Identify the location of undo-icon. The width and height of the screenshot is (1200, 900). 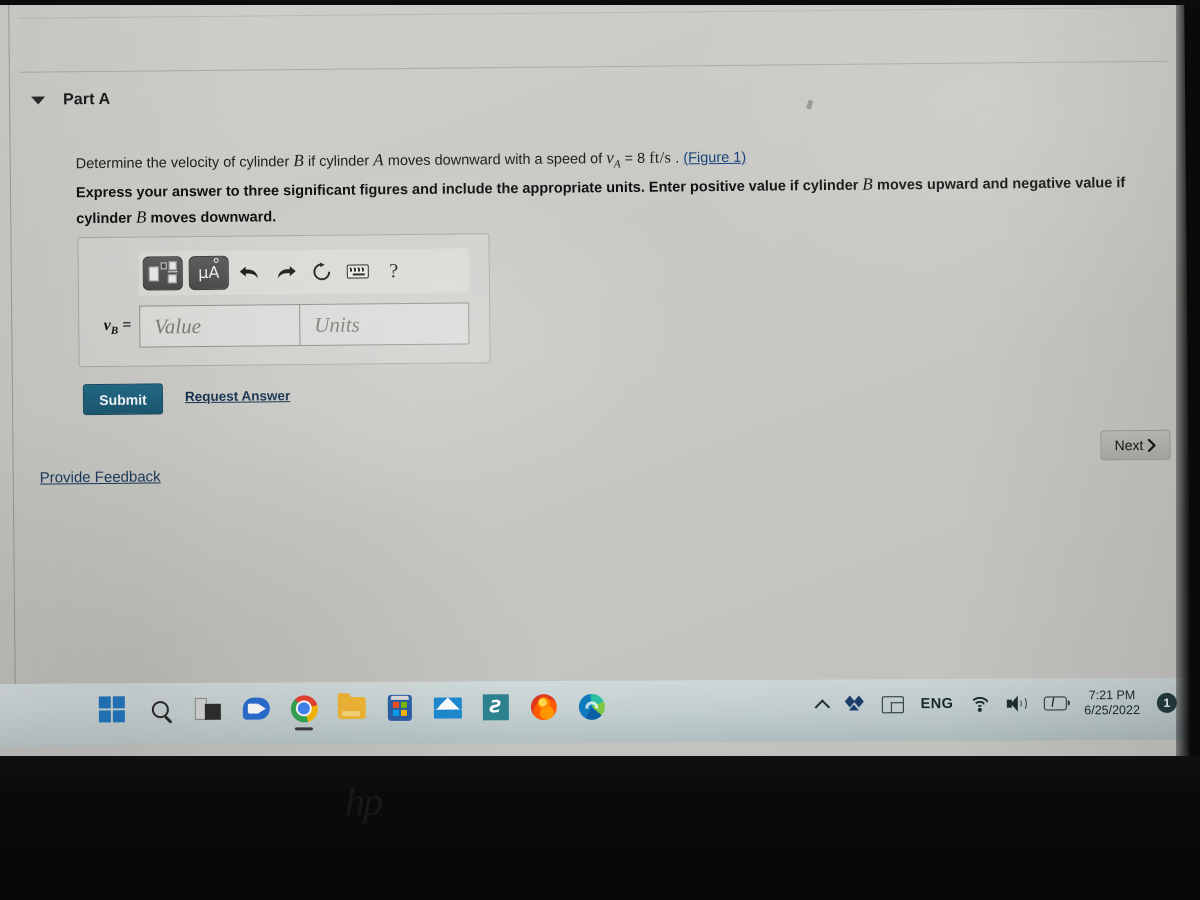
(248, 272).